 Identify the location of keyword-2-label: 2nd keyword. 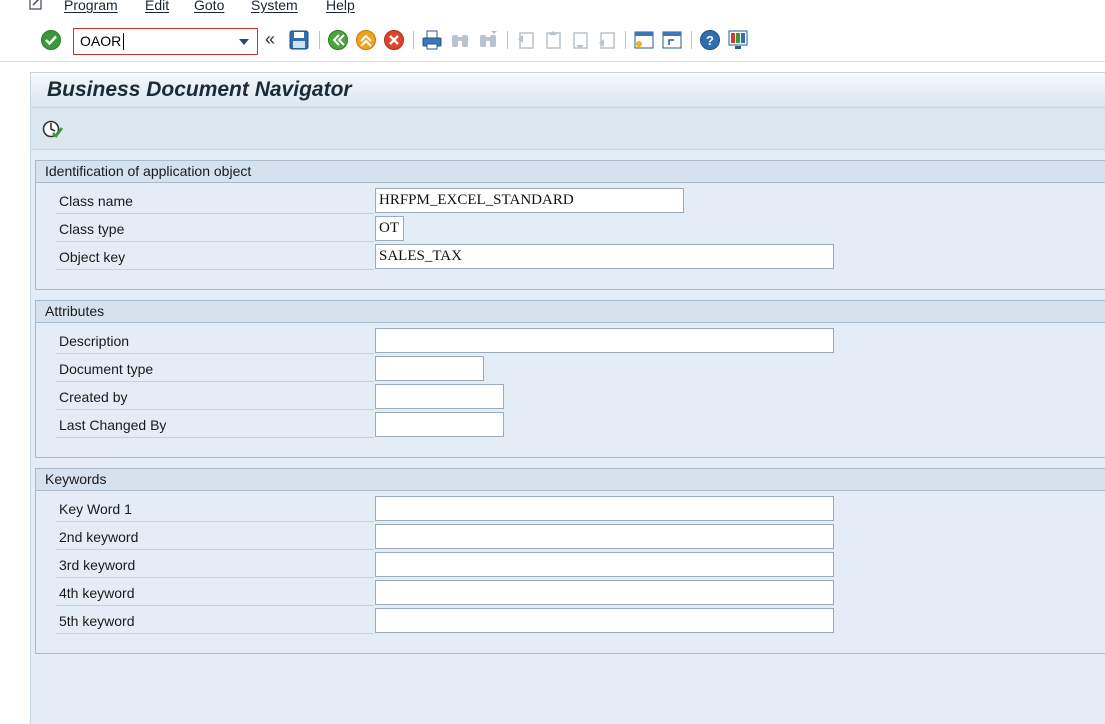
(99, 537).